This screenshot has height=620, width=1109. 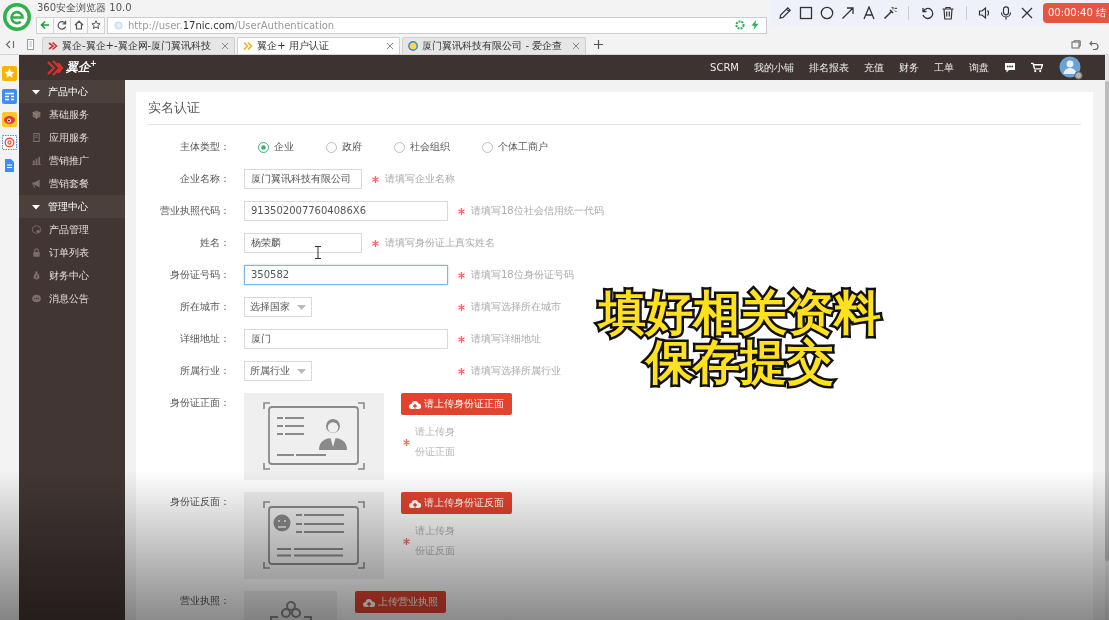 What do you see at coordinates (205, 179) in the screenshot?
I see `field-label: 企业名称：` at bounding box center [205, 179].